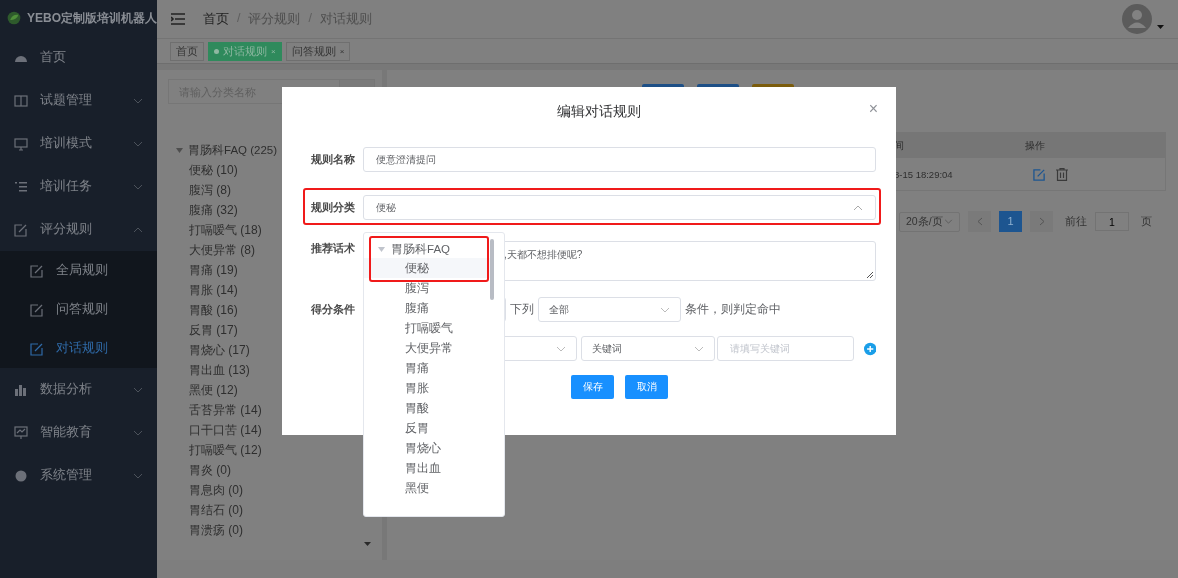 This screenshot has height=578, width=1178. Describe the element at coordinates (869, 348) in the screenshot. I see `add-icon` at that location.